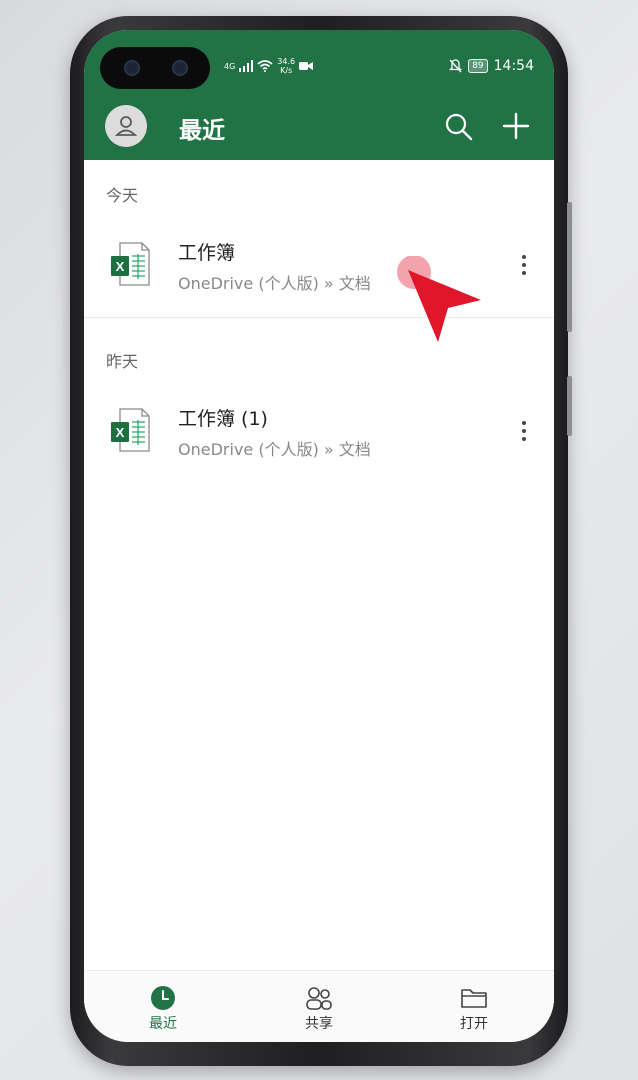 The height and width of the screenshot is (1080, 638). What do you see at coordinates (439, 299) in the screenshot?
I see `tap-pointer-arrow` at bounding box center [439, 299].